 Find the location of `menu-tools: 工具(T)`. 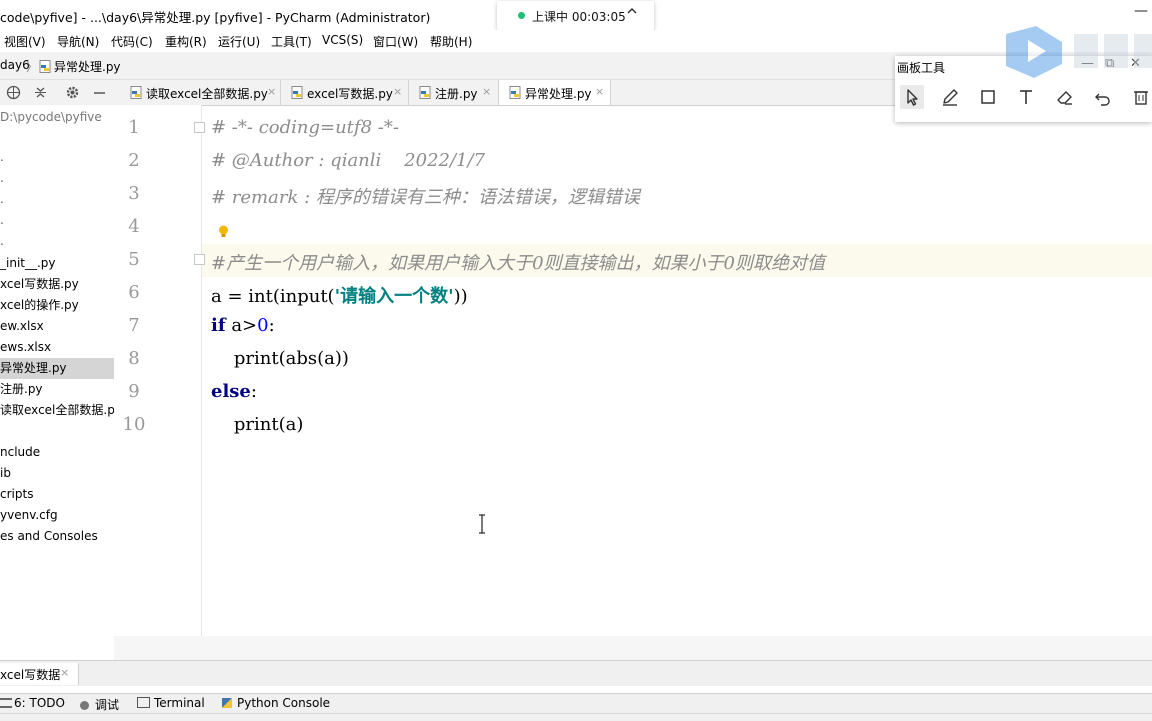

menu-tools: 工具(T) is located at coordinates (291, 41).